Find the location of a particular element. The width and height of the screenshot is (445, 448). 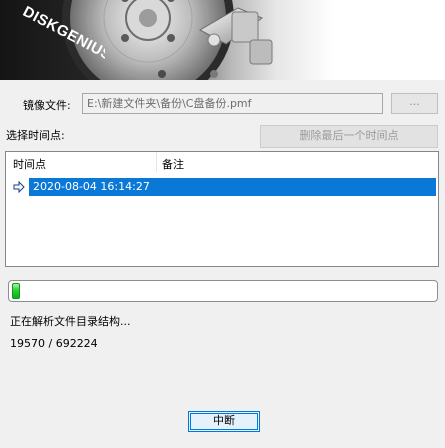

delete-last-timepoint-button: 删除最后一个时间点 is located at coordinates (349, 136).